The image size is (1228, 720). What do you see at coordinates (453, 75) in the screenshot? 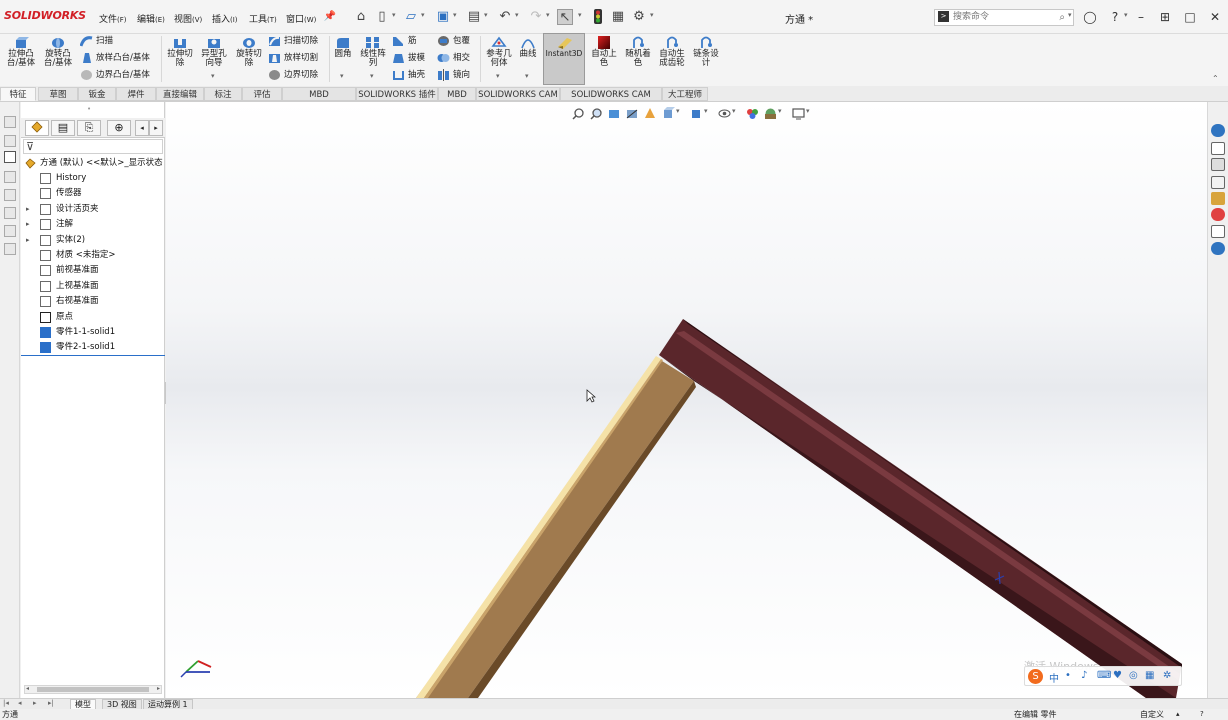
I see `mirror-button: 镜向` at bounding box center [453, 75].